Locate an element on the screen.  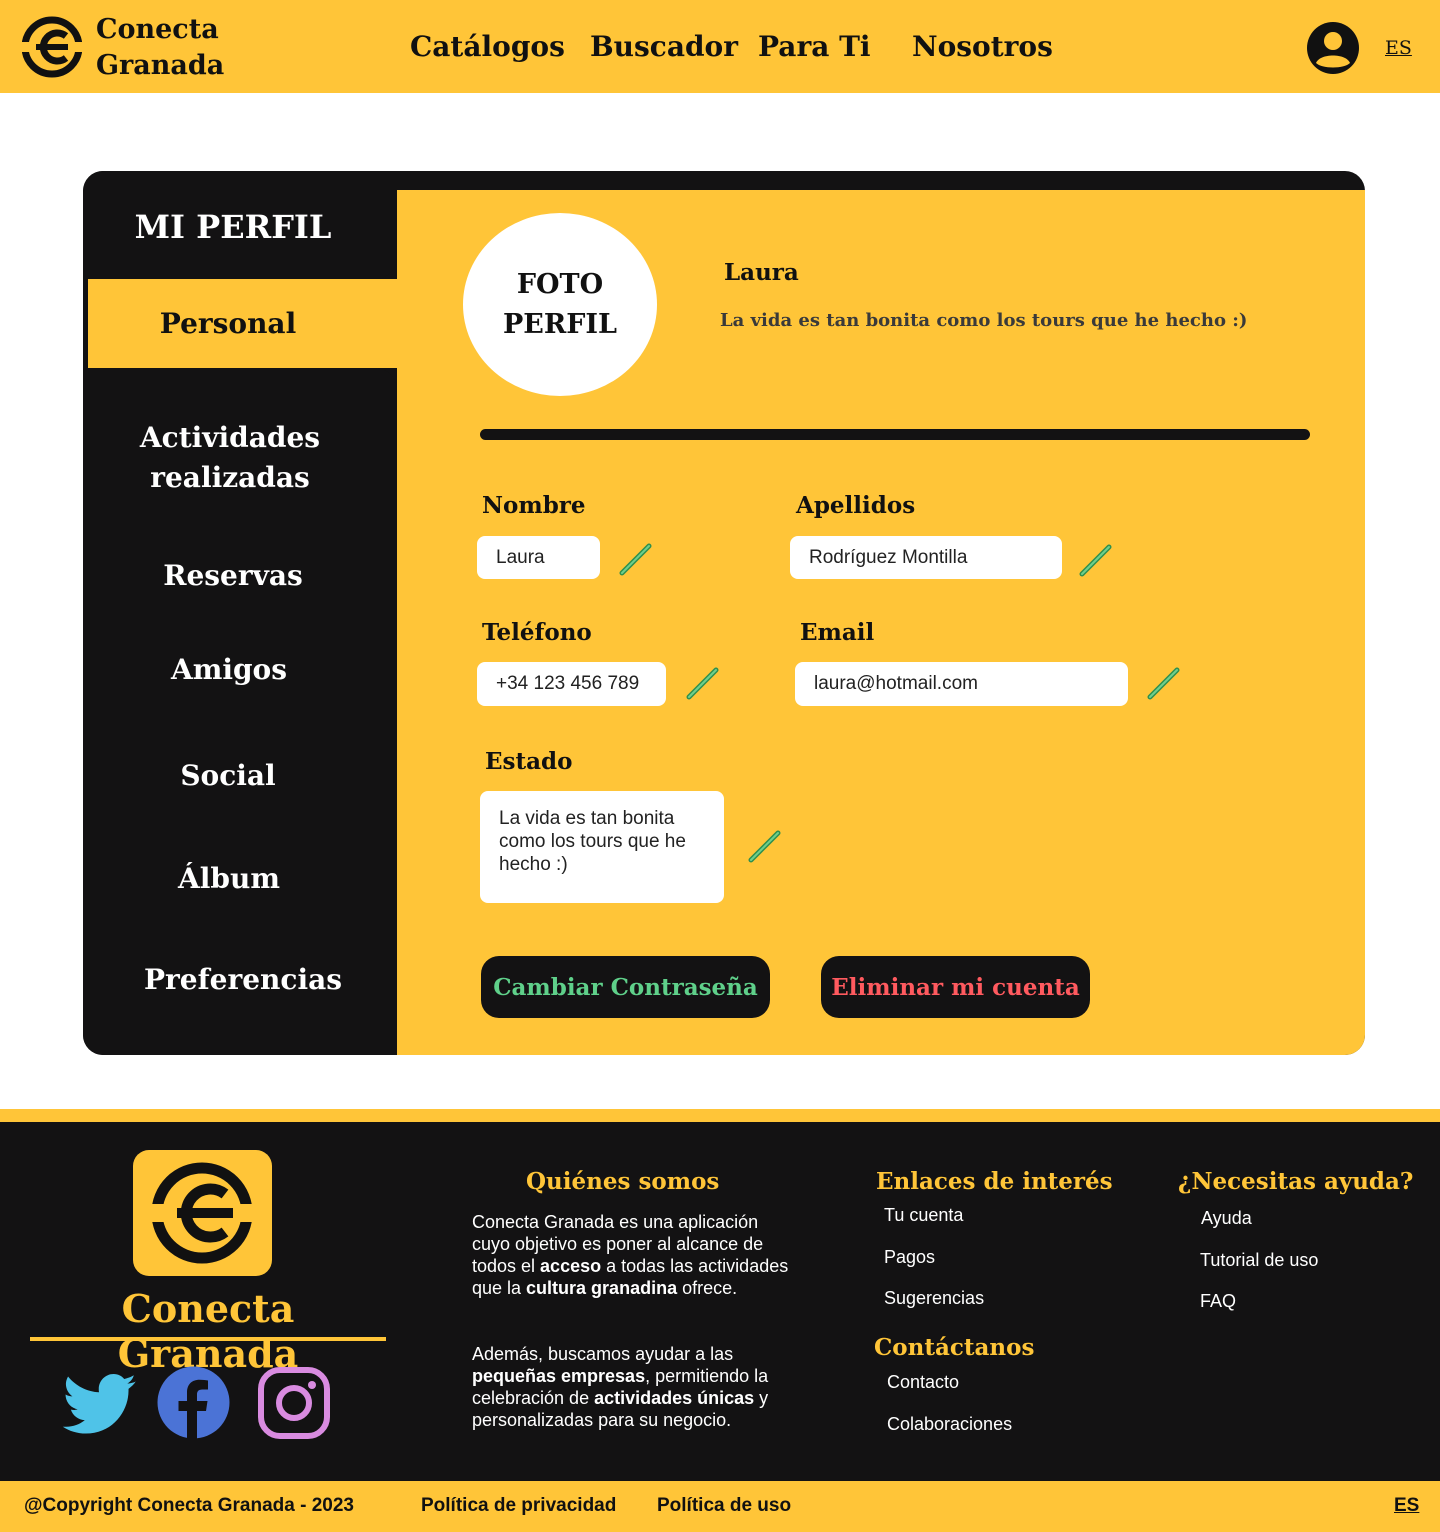
sidebar-item-actividades: Actividades realizadas is located at coordinates (230, 458).